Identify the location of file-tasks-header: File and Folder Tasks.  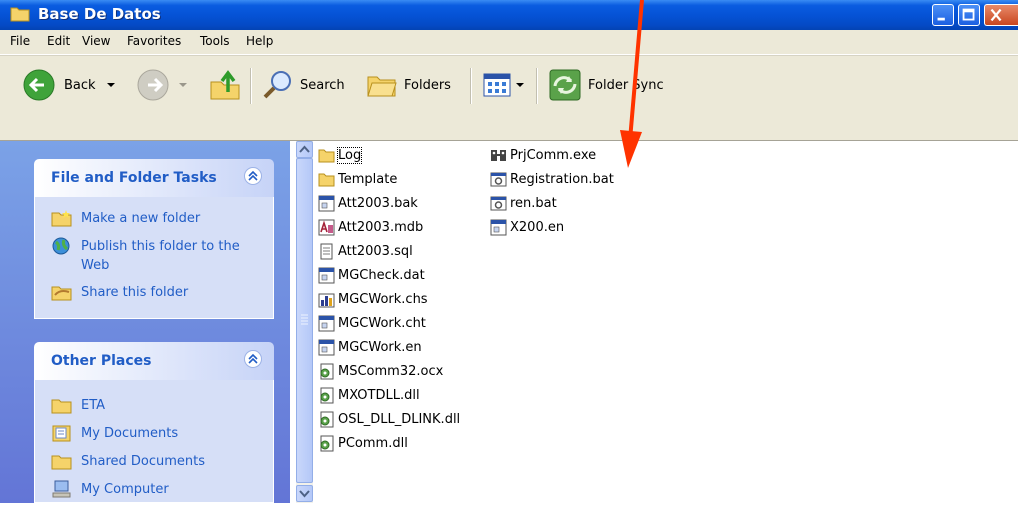
(154, 178).